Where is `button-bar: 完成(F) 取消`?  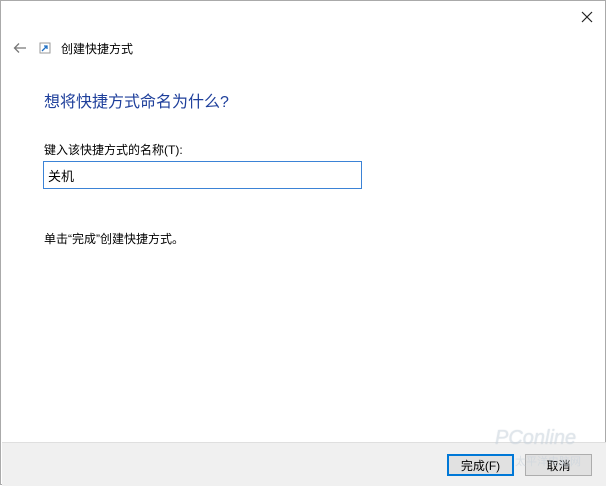 button-bar: 完成(F) 取消 is located at coordinates (304, 464).